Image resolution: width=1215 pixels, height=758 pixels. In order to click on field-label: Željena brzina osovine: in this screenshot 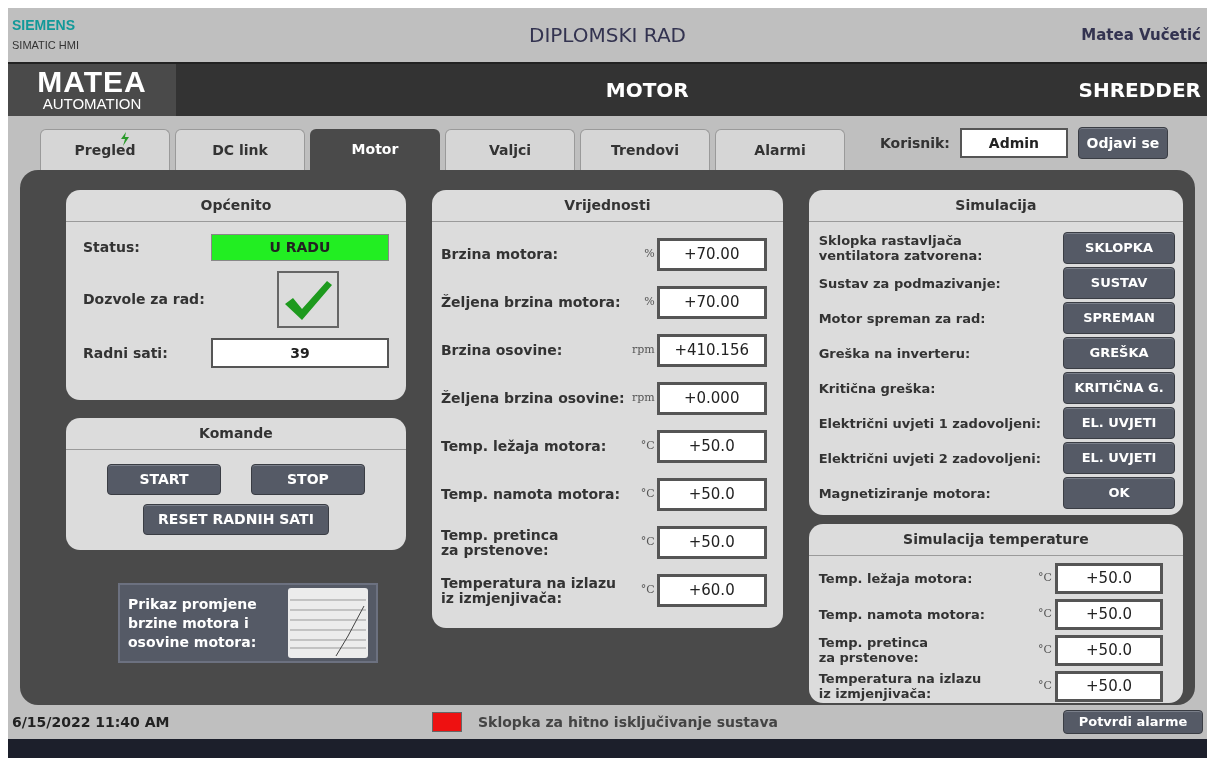, I will do `click(533, 398)`.